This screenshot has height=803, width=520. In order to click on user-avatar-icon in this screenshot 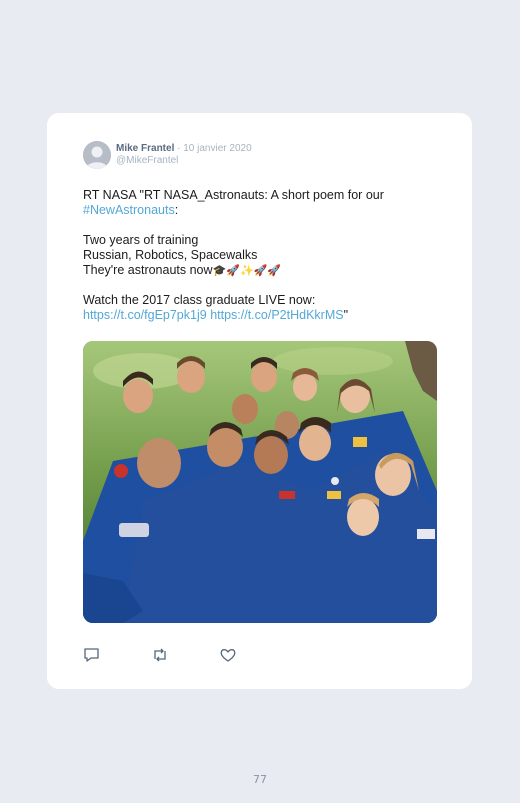, I will do `click(97, 155)`.